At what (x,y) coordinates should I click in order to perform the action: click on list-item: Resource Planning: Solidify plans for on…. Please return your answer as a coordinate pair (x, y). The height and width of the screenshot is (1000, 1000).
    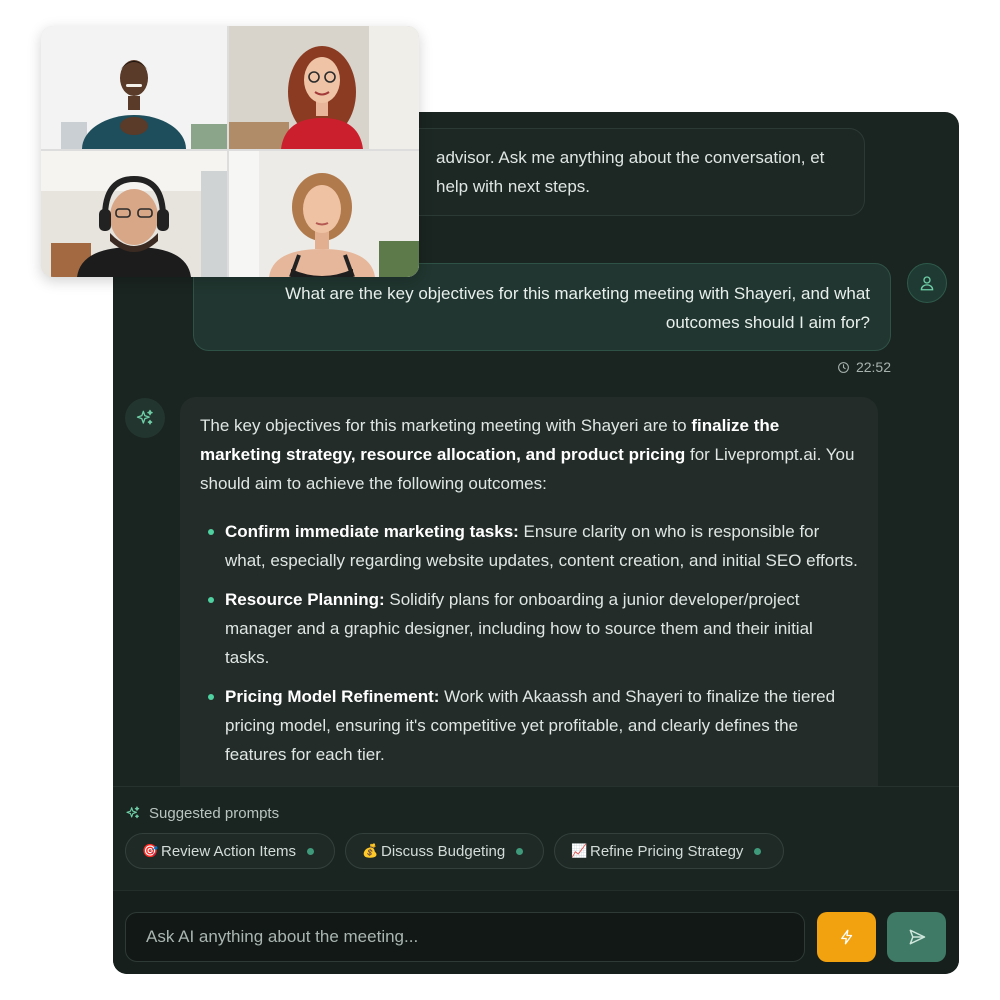
    Looking at the image, I should click on (529, 628).